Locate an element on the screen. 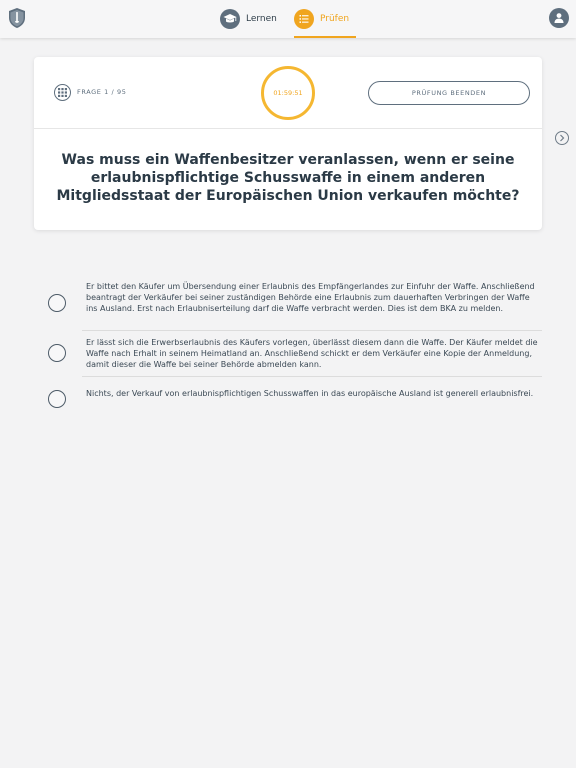 Image resolution: width=576 pixels, height=768 pixels. tab-pruefen: Prüfen is located at coordinates (325, 19).